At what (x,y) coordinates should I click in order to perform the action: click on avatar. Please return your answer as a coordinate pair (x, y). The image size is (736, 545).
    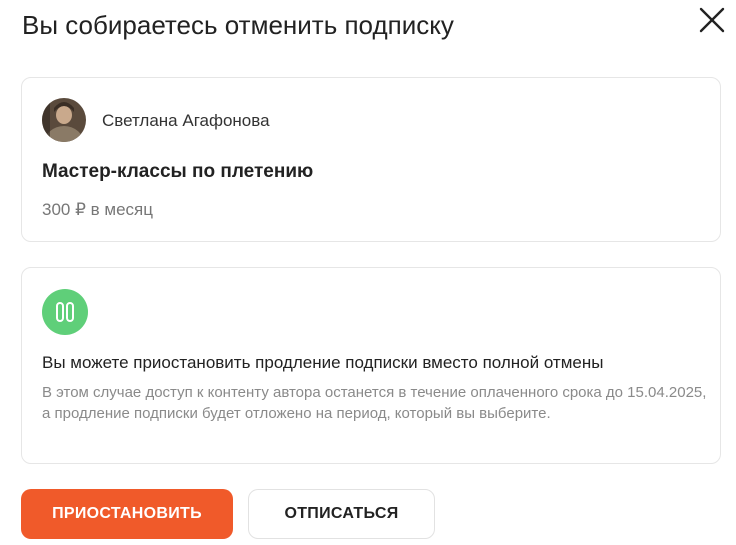
    Looking at the image, I should click on (64, 120).